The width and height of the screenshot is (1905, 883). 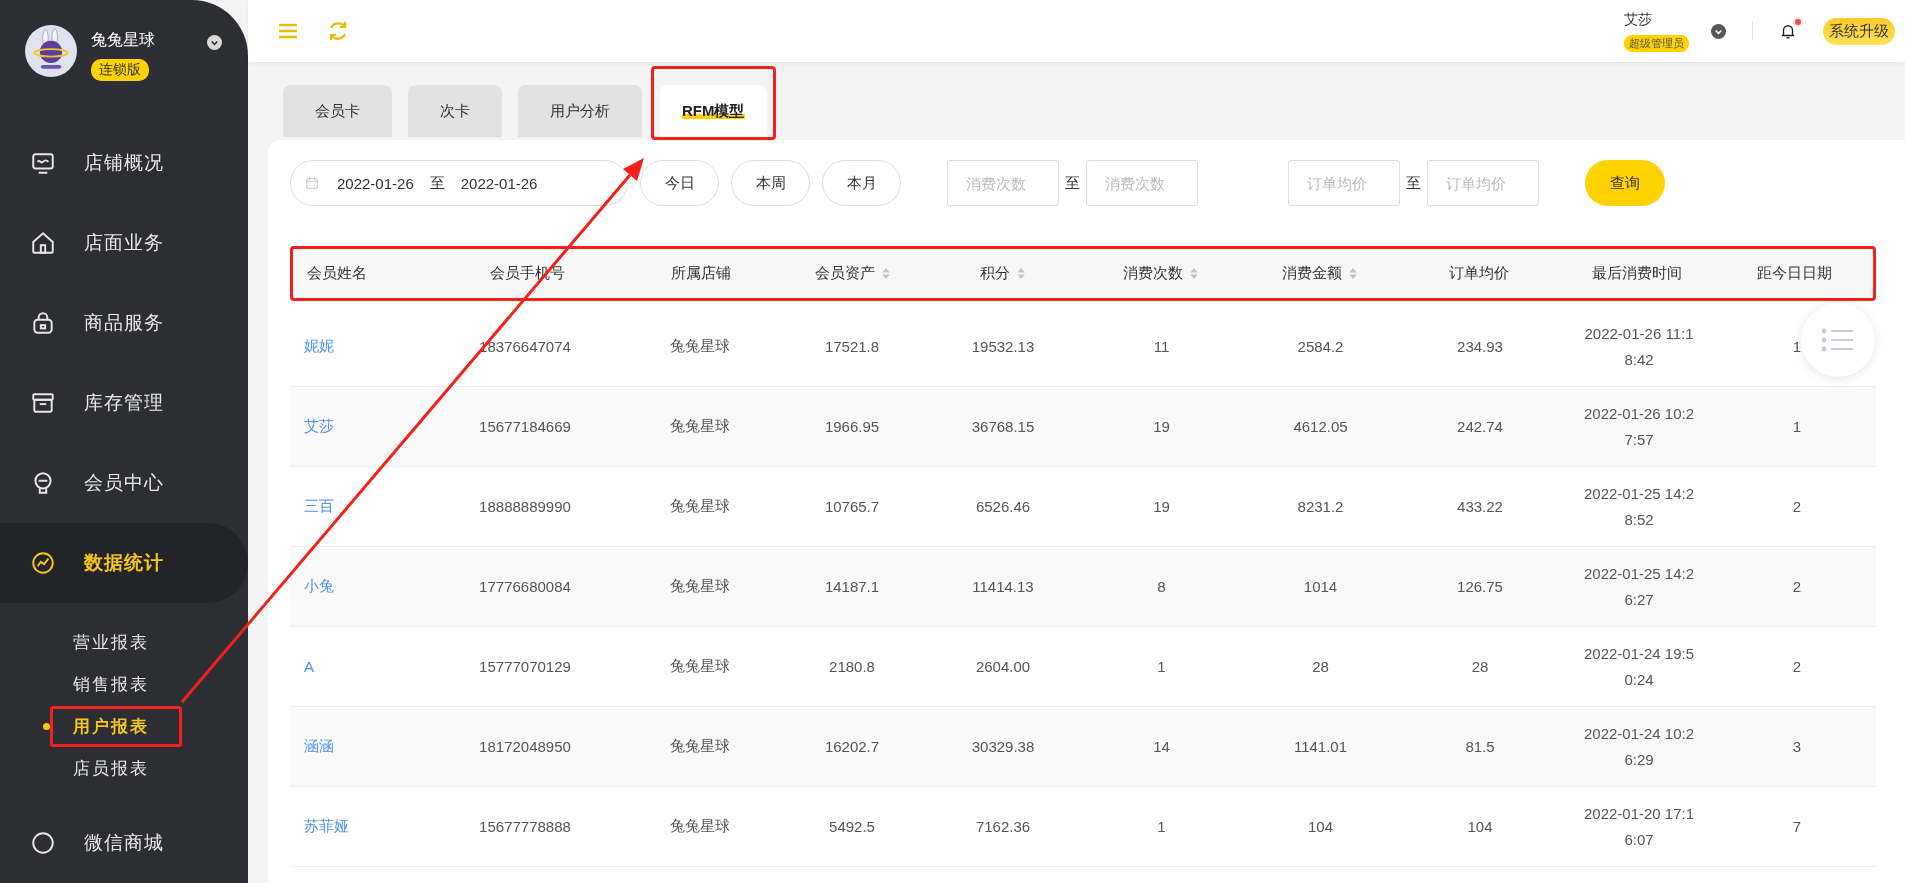 I want to click on tab: 会员卡, so click(x=337, y=111).